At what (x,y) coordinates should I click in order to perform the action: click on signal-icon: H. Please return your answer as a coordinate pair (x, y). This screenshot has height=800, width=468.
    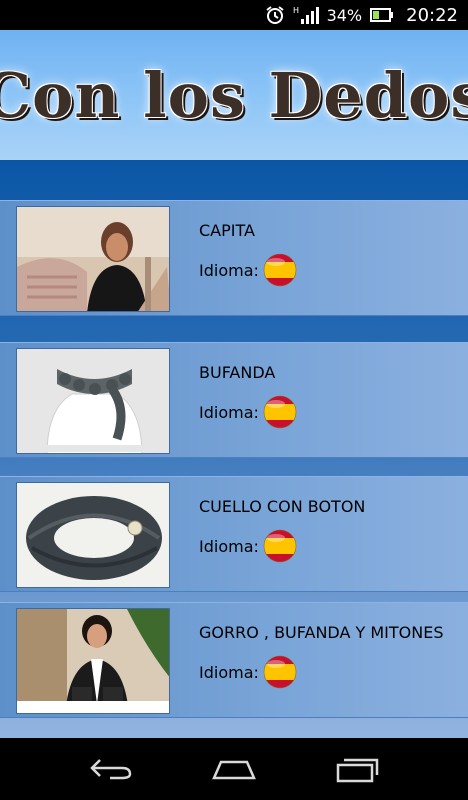
    Looking at the image, I should click on (306, 15).